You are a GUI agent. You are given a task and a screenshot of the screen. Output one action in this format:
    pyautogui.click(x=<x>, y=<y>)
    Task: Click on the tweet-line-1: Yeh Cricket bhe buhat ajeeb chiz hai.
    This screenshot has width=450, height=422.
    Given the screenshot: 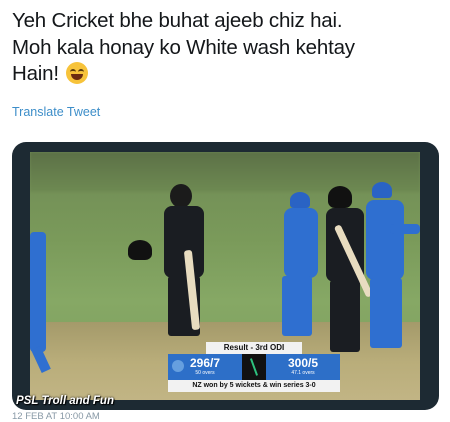 What is the action you would take?
    pyautogui.click(x=177, y=20)
    